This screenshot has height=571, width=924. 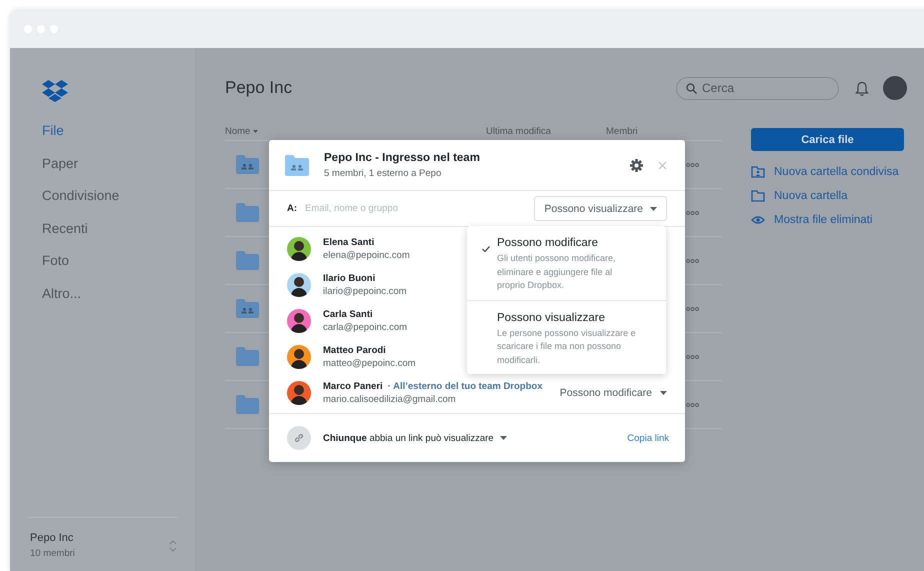 I want to click on menu-option: Possono visualizzare Le persone possono visualizzare e scaricare i file ma non possono modificarli., so click(x=566, y=337).